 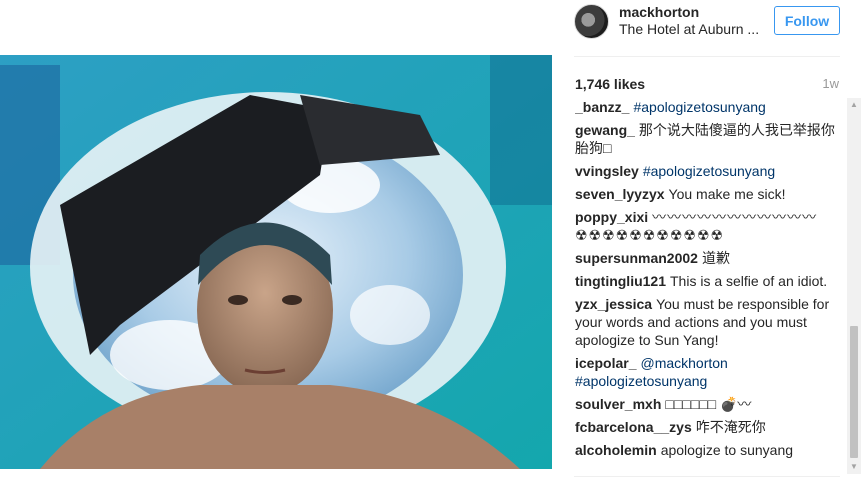 I want to click on comment-text: You make me sick!, so click(x=727, y=194).